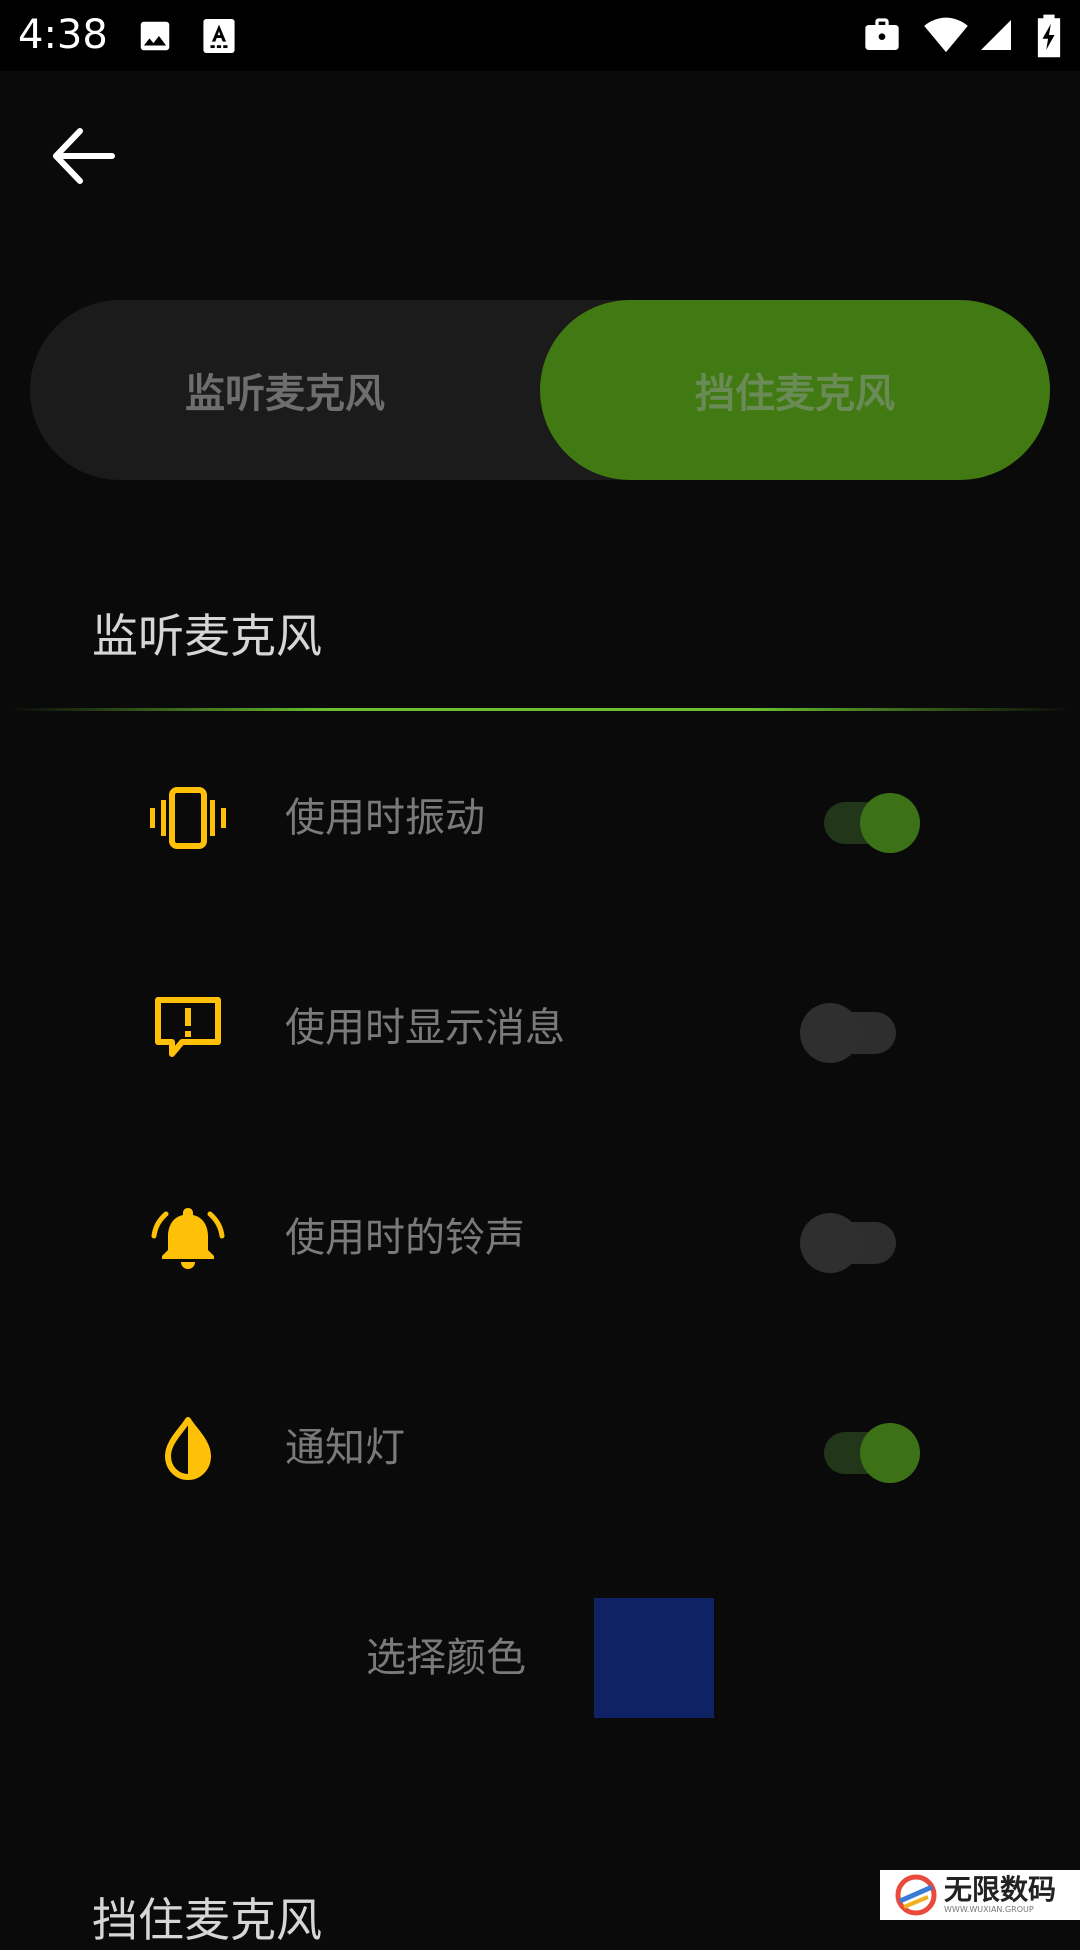 This screenshot has width=1080, height=1950. I want to click on watermark-logo-icon, so click(916, 1895).